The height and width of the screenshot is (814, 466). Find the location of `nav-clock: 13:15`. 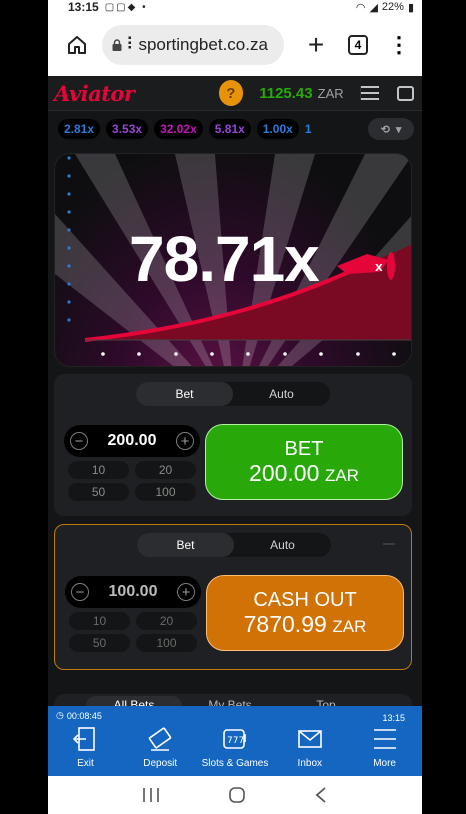

nav-clock: 13:15 is located at coordinates (393, 718).